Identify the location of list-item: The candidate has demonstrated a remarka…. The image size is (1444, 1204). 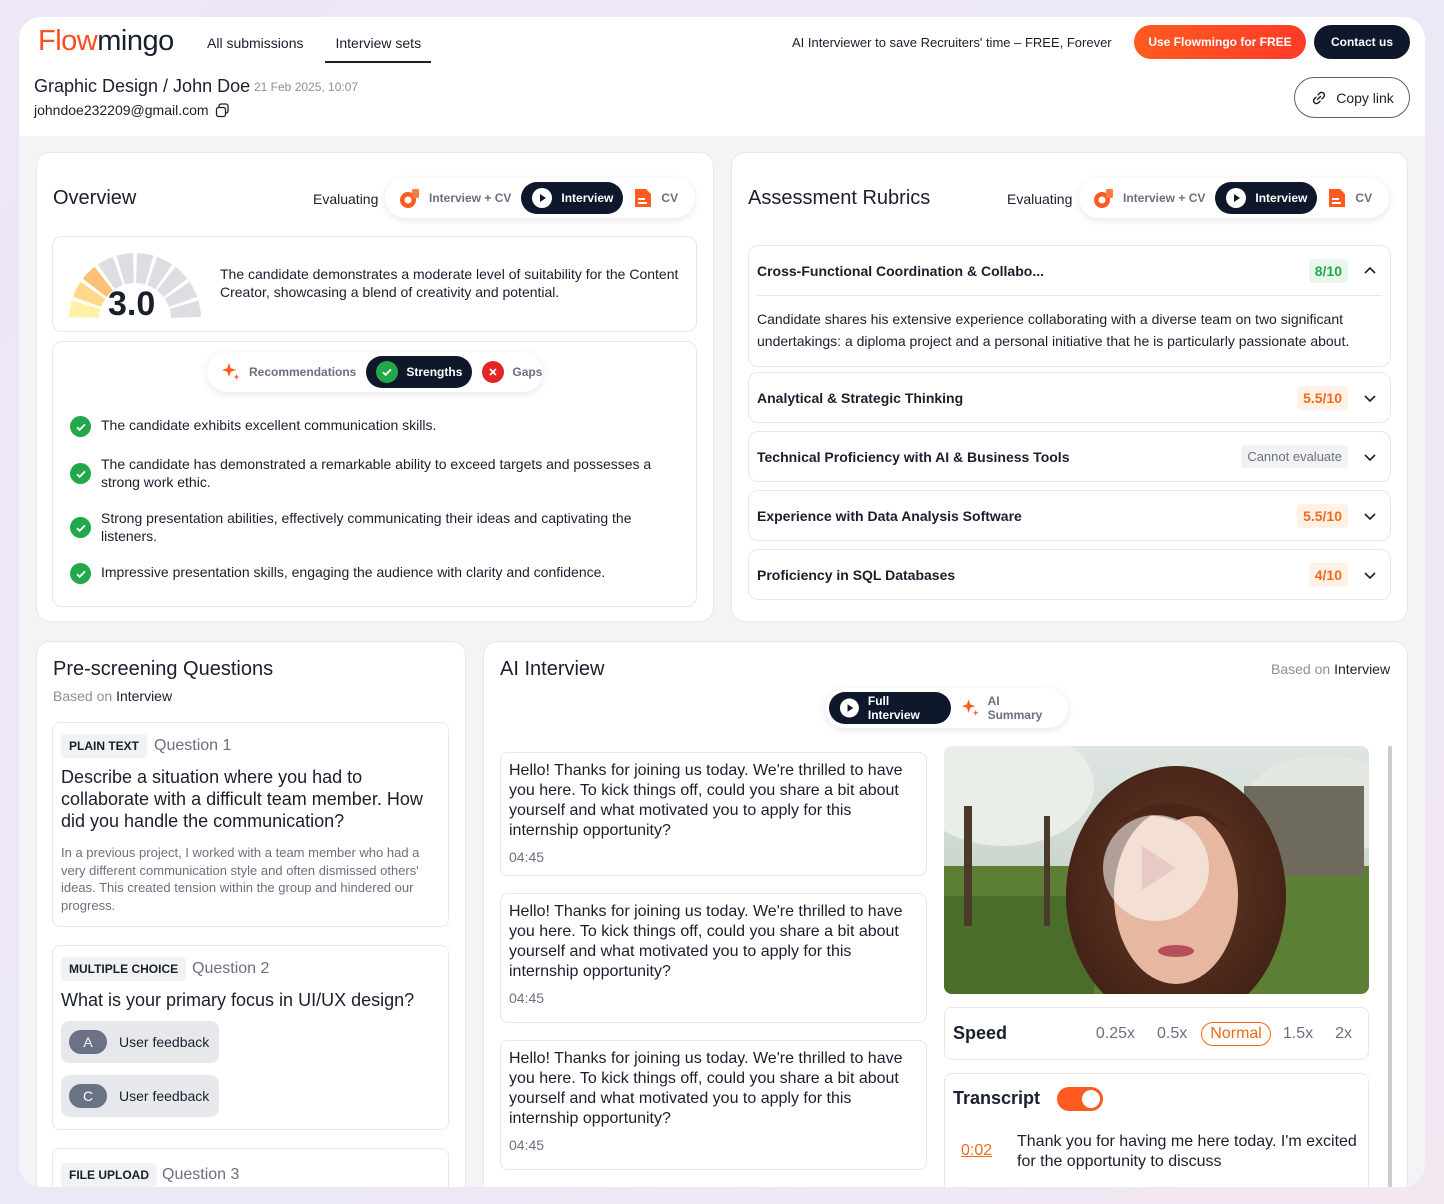
(370, 473).